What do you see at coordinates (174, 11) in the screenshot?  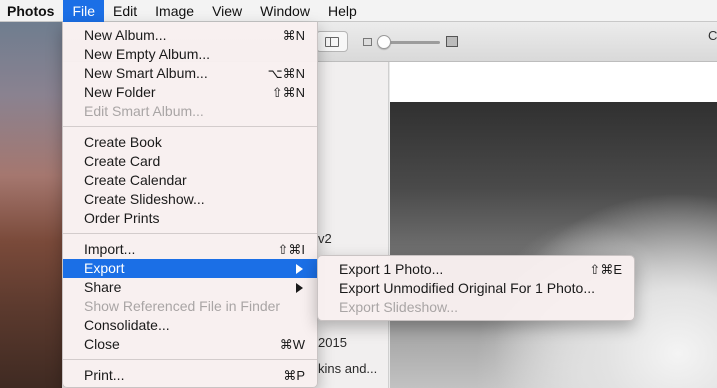 I see `menubar-image: Image` at bounding box center [174, 11].